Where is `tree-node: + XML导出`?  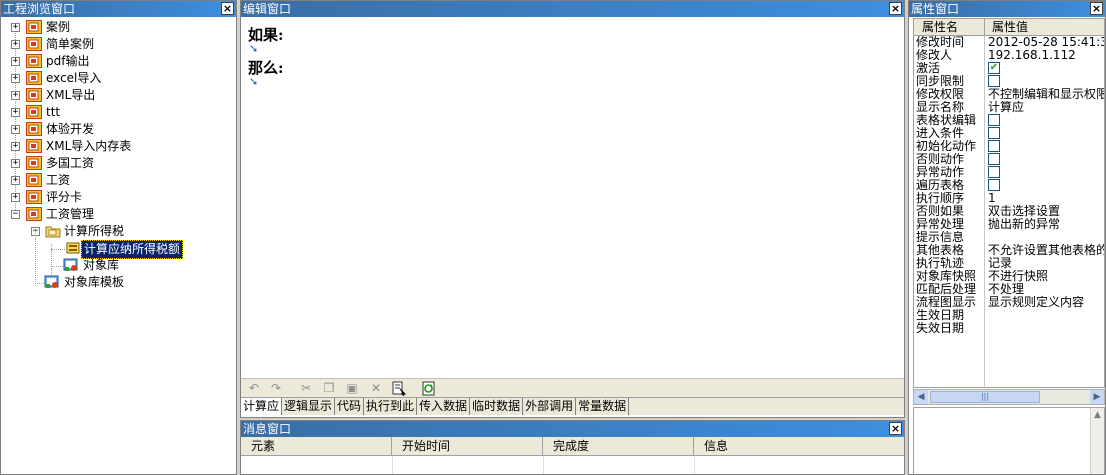 tree-node: + XML导出 is located at coordinates (118, 95).